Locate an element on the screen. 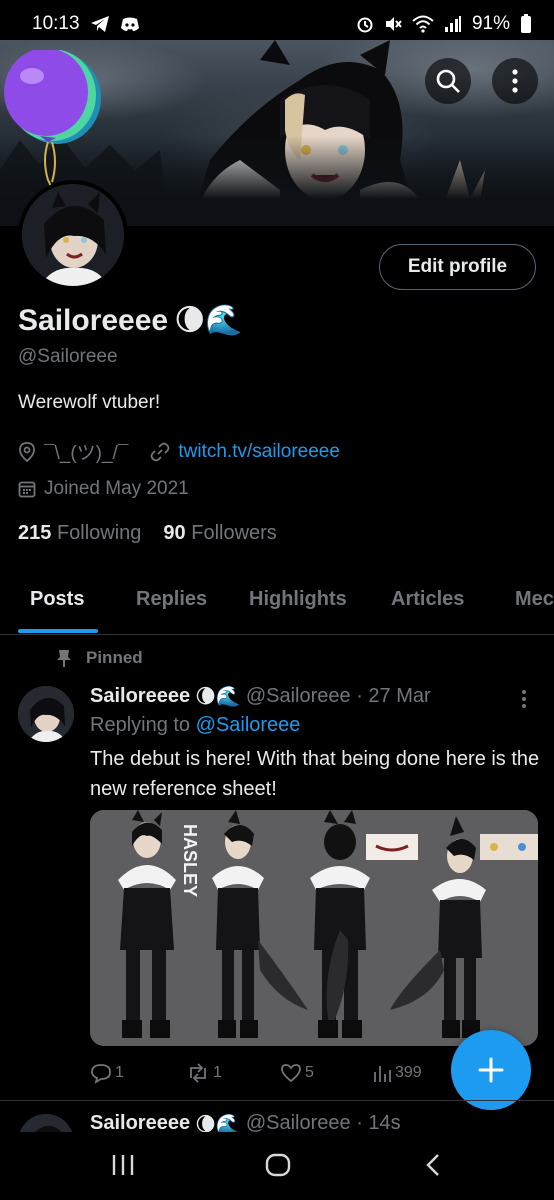  discord-icon is located at coordinates (129, 24).